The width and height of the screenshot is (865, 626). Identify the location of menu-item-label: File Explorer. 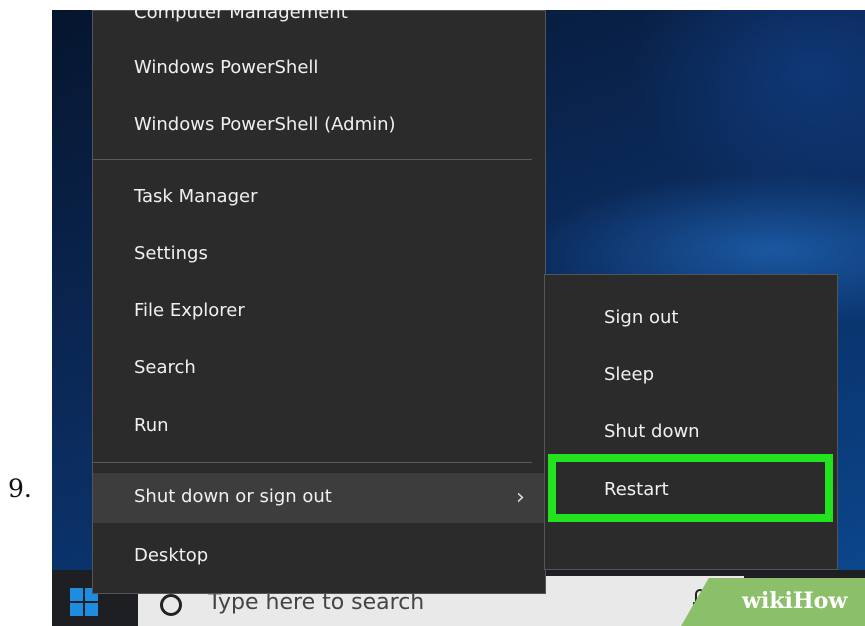
(189, 310).